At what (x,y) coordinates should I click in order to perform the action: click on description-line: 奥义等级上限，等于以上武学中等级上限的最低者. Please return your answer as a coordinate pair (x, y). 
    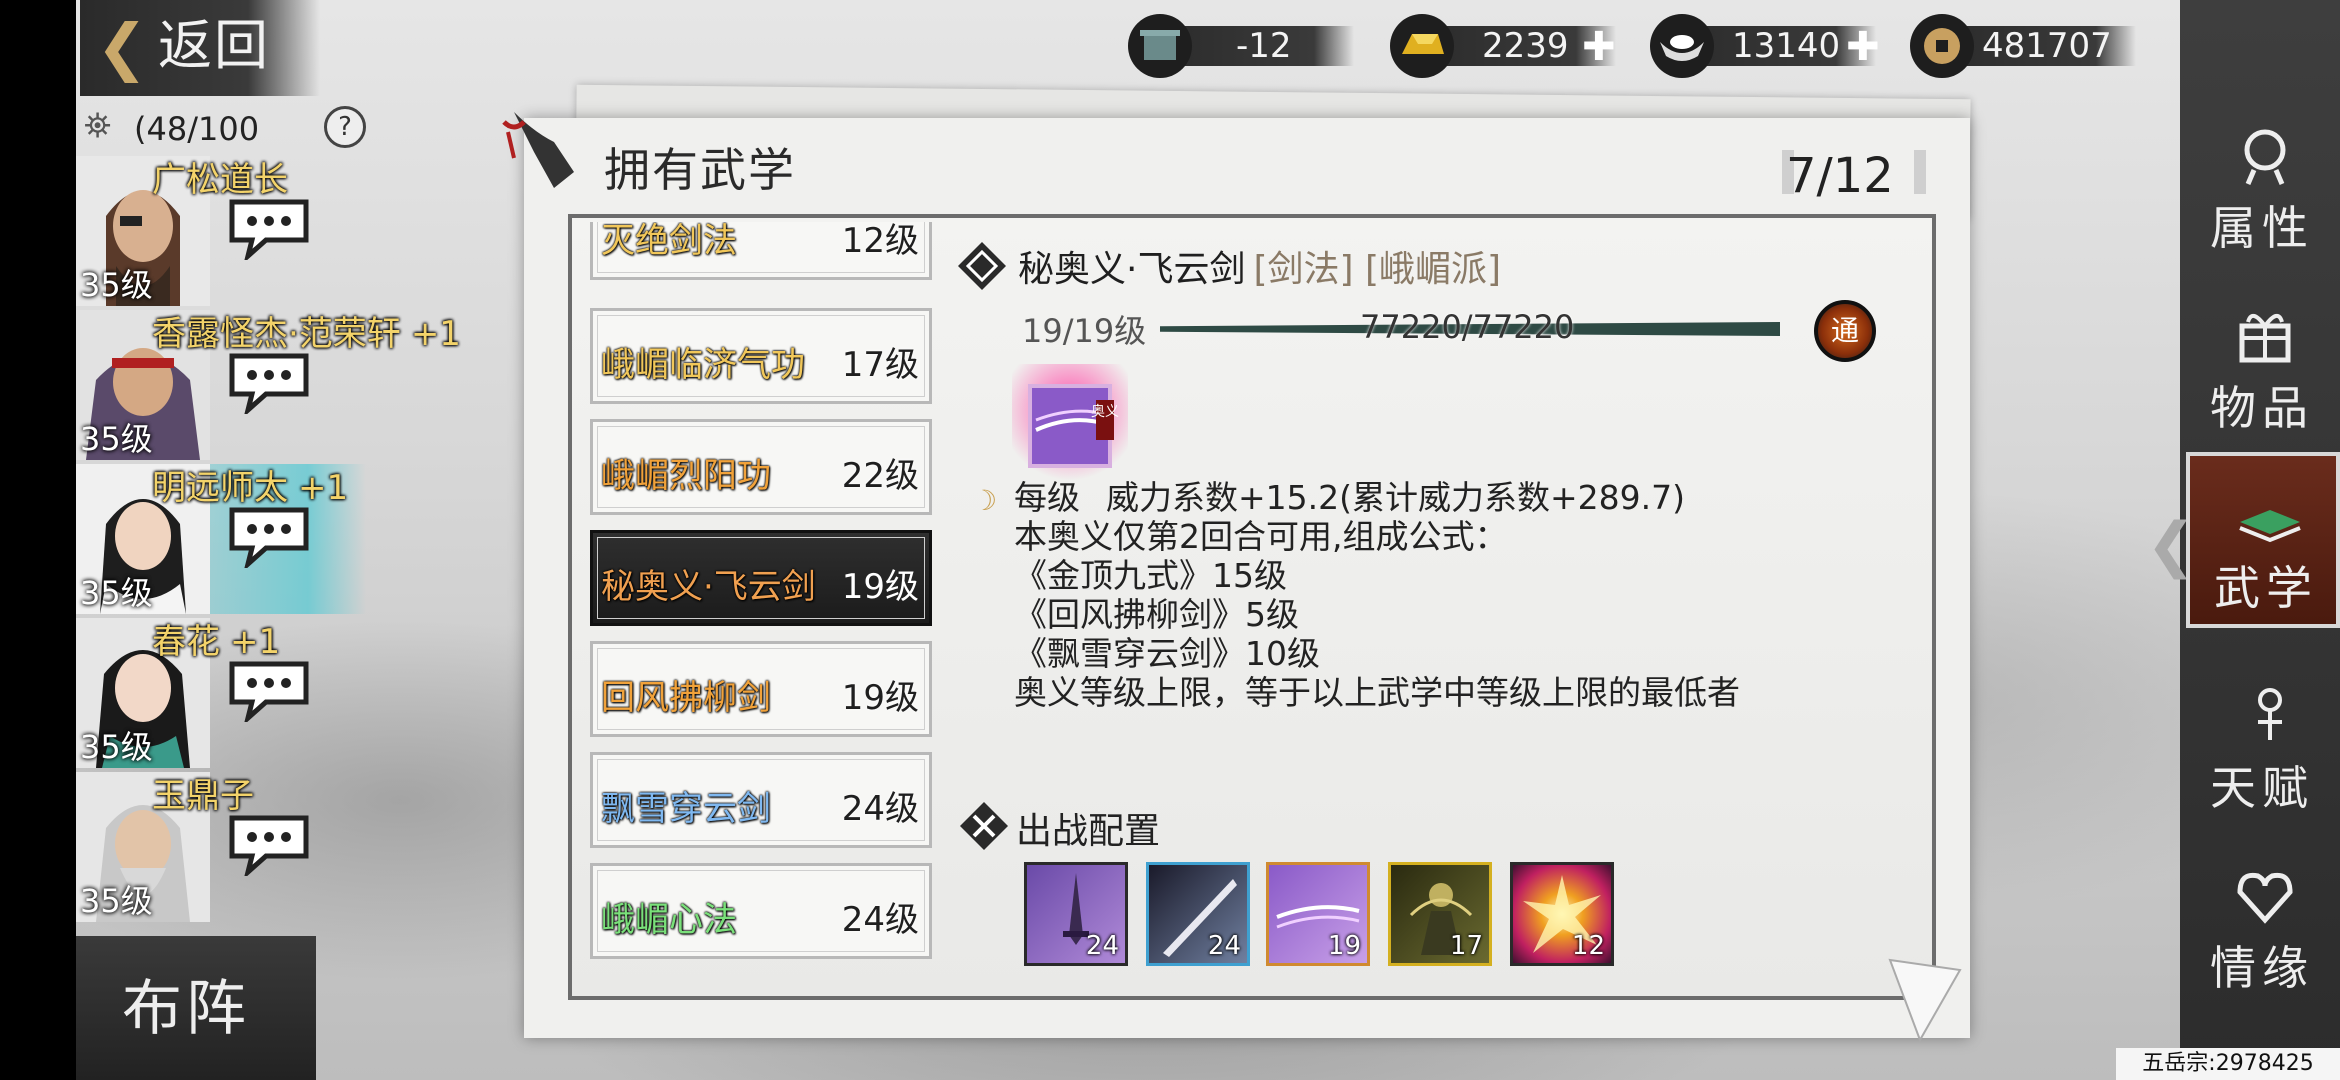
    Looking at the image, I should click on (1377, 692).